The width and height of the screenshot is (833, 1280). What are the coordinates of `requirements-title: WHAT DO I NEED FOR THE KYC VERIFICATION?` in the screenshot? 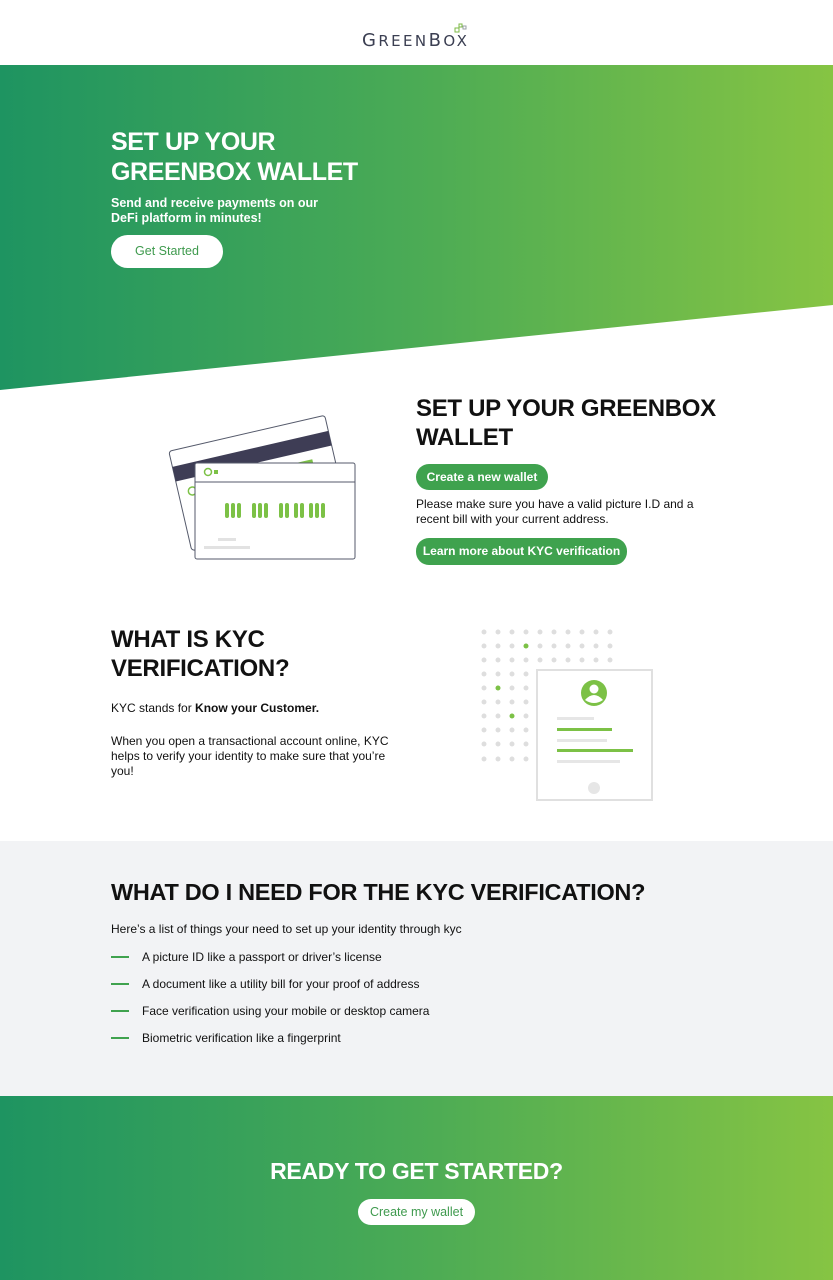 It's located at (378, 892).